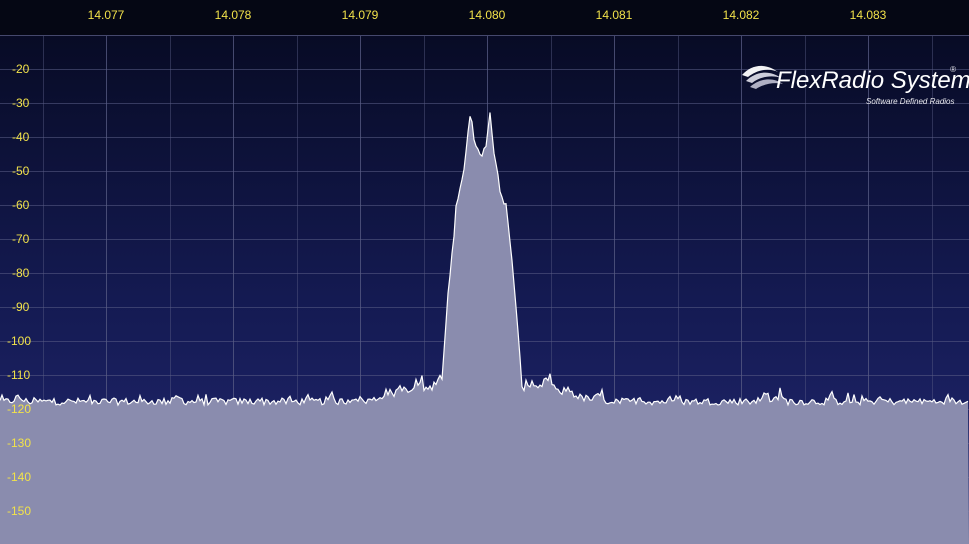 The image size is (969, 544). What do you see at coordinates (953, 69) in the screenshot?
I see `logo-registered-mark: ®` at bounding box center [953, 69].